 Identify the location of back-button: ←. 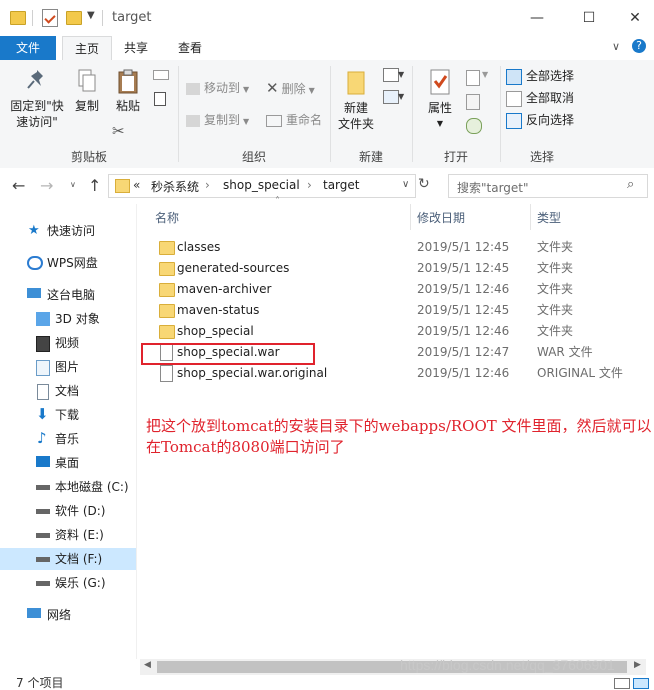
(18, 185).